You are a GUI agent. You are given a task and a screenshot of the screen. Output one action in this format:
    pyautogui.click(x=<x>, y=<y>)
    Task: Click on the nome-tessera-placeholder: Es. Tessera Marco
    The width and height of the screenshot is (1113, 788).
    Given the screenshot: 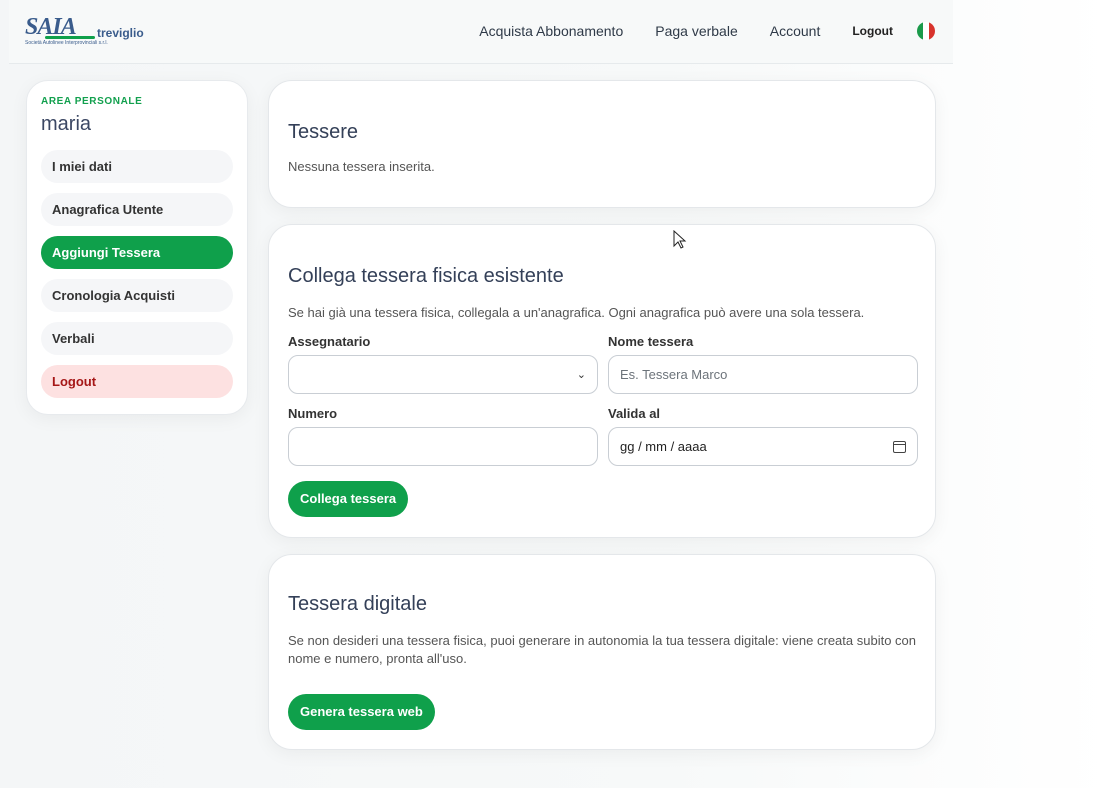 What is the action you would take?
    pyautogui.click(x=674, y=374)
    